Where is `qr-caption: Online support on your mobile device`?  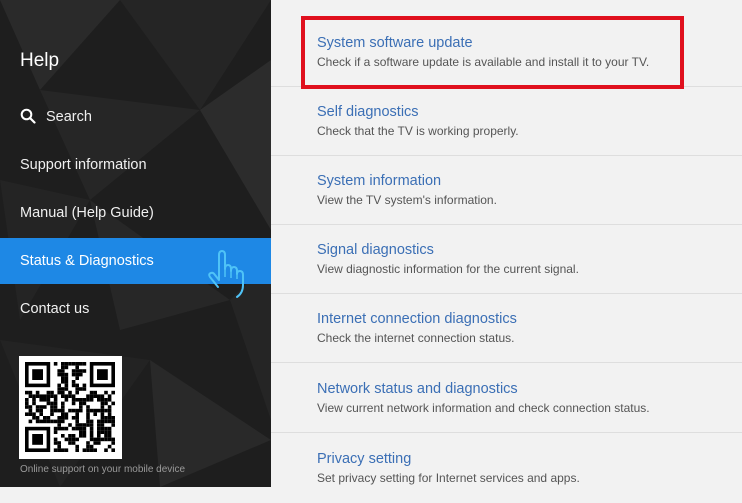 qr-caption: Online support on your mobile device is located at coordinates (103, 469).